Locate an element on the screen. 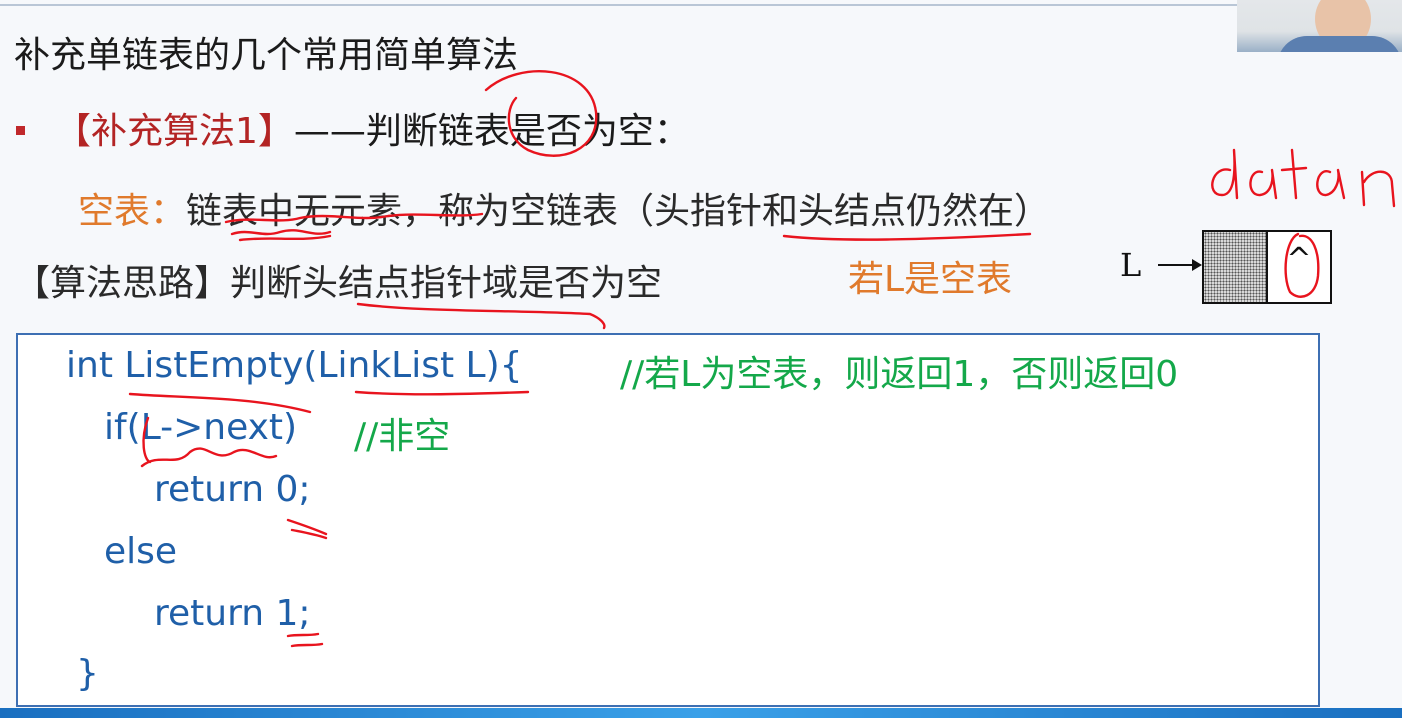 The height and width of the screenshot is (718, 1402). slide-title: 补充单链表的几个常用简单算法 is located at coordinates (266, 55).